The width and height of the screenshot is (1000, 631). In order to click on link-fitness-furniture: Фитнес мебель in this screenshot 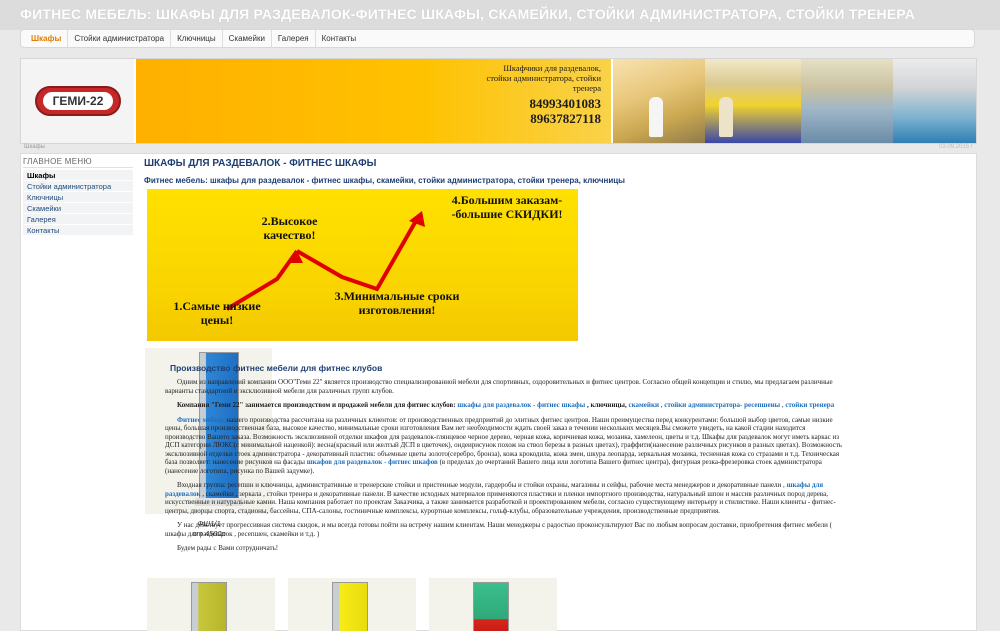, I will do `click(201, 420)`.